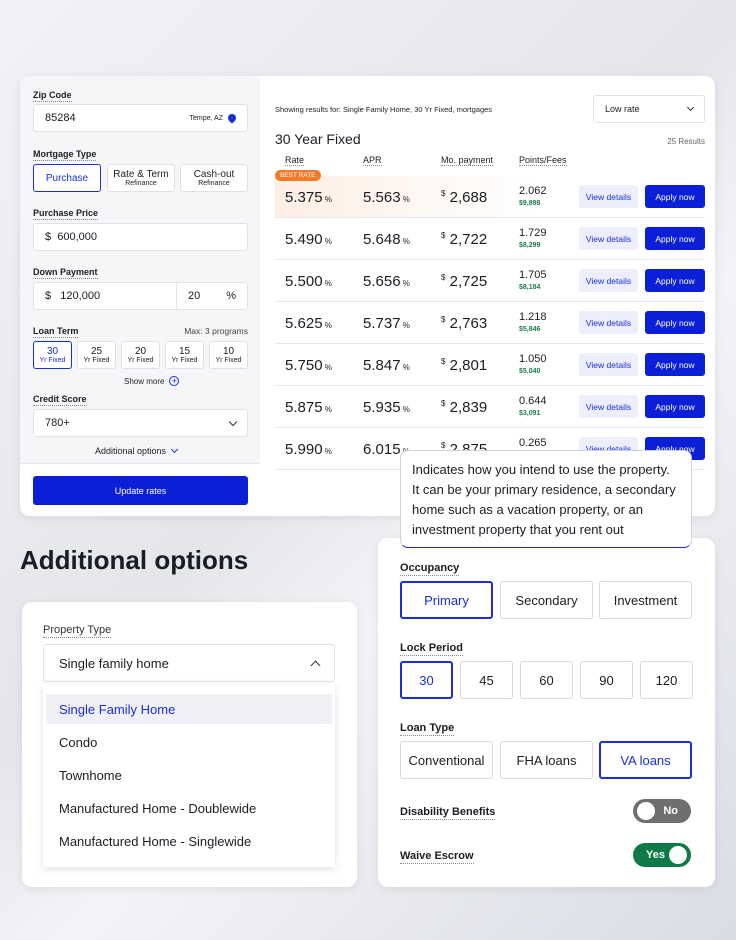 Image resolution: width=736 pixels, height=940 pixels. I want to click on loan-term-10: 10 Yr Fixed, so click(228, 355).